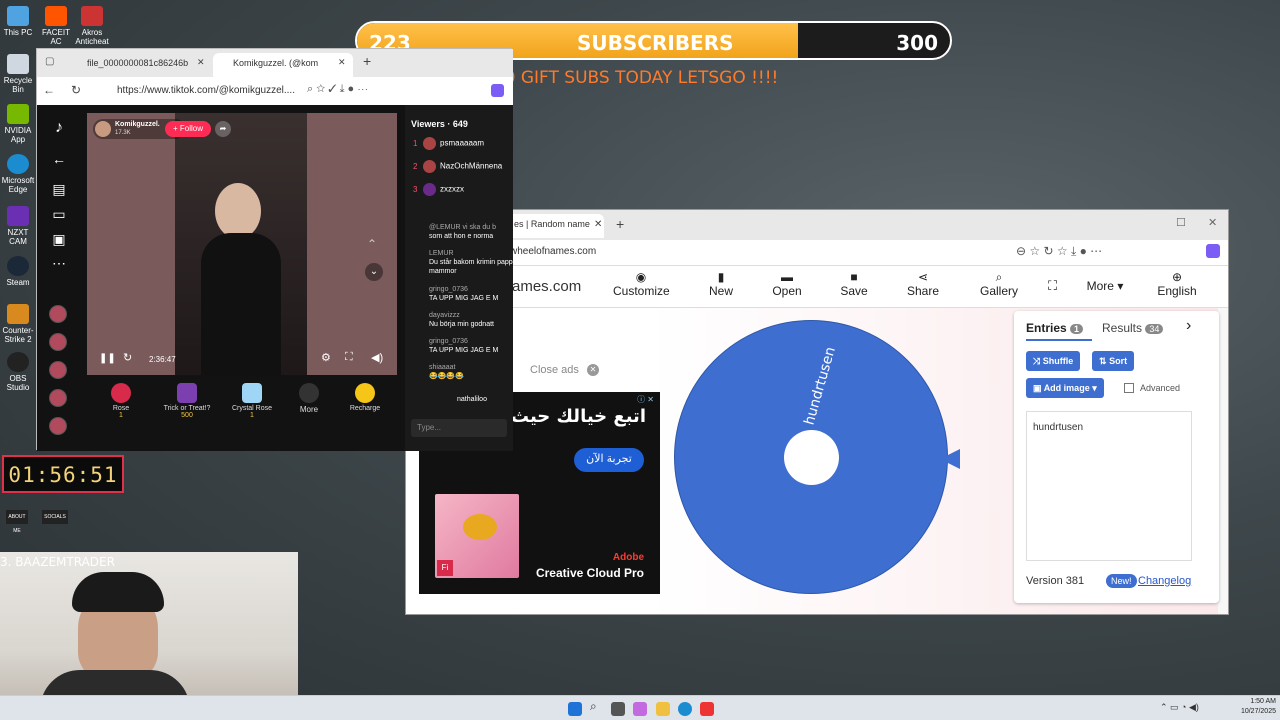  What do you see at coordinates (18, 74) in the screenshot?
I see `desktop-icon-recycle-bin: Recycle Bin` at bounding box center [18, 74].